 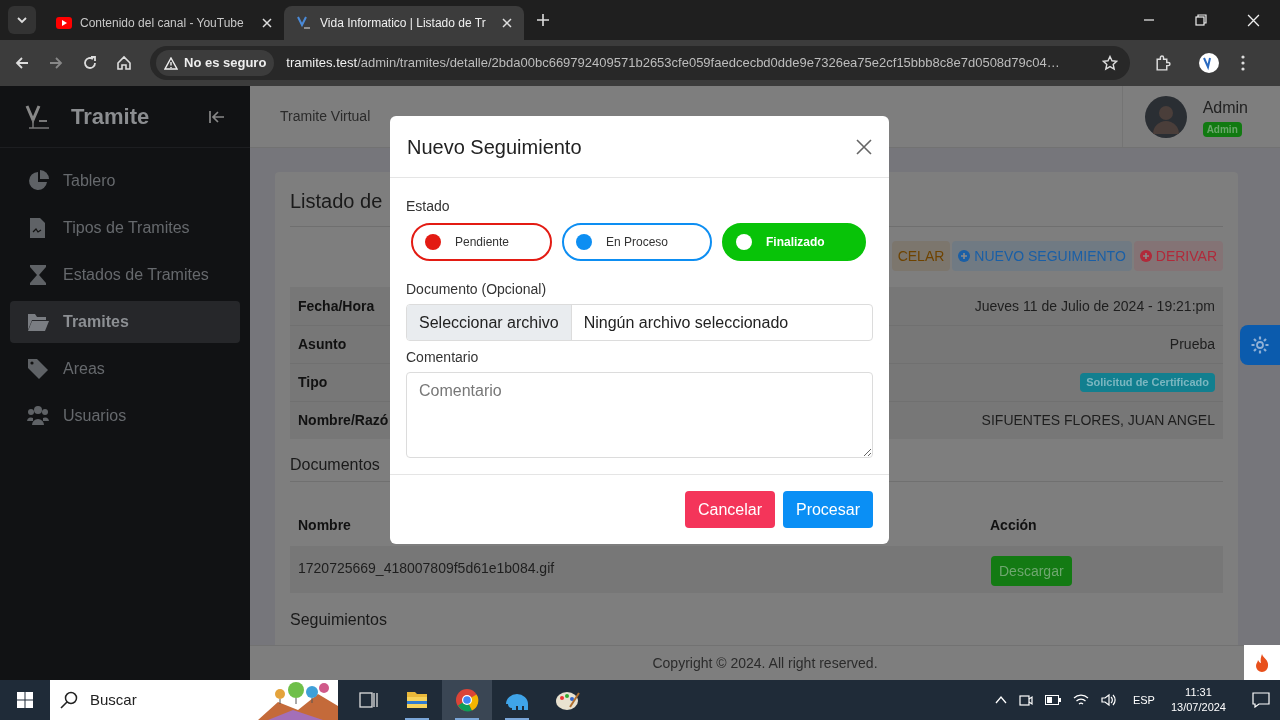 I want to click on speaker-icon, so click(x=1108, y=700).